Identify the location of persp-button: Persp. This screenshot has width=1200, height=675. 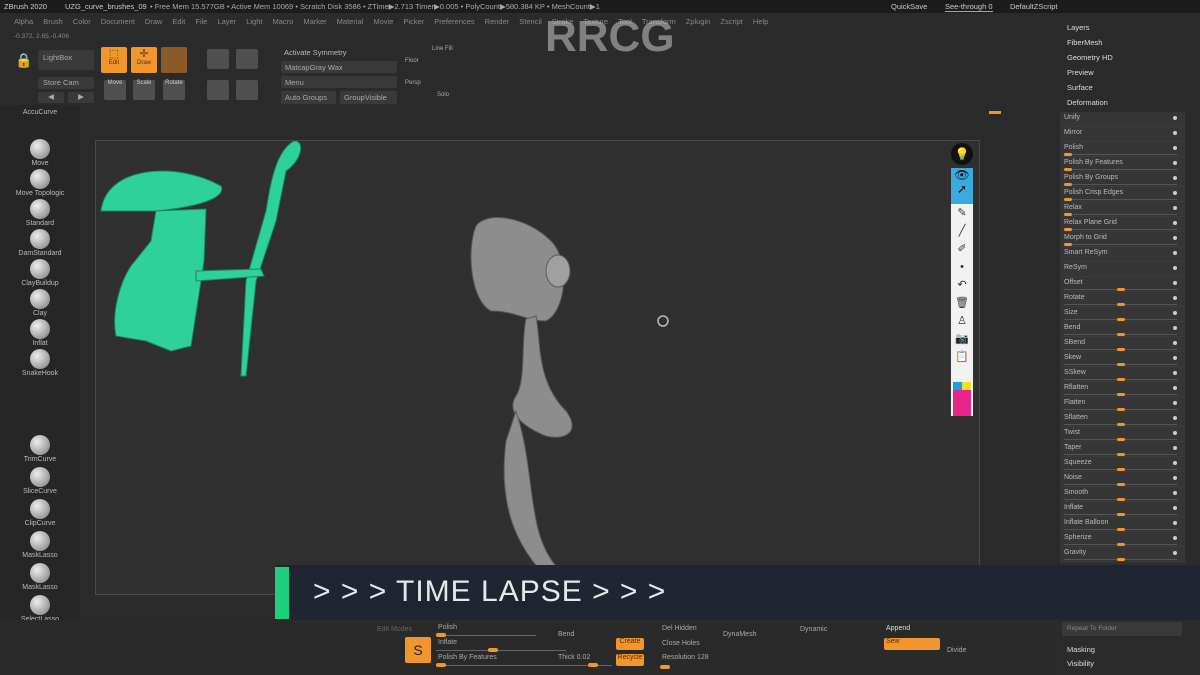
(413, 83).